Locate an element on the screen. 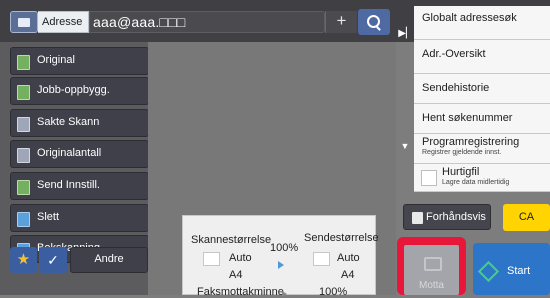 The width and height of the screenshot is (550, 298). quick-file-item: Hurtigfil Lagre data midlertidig is located at coordinates (482, 178).